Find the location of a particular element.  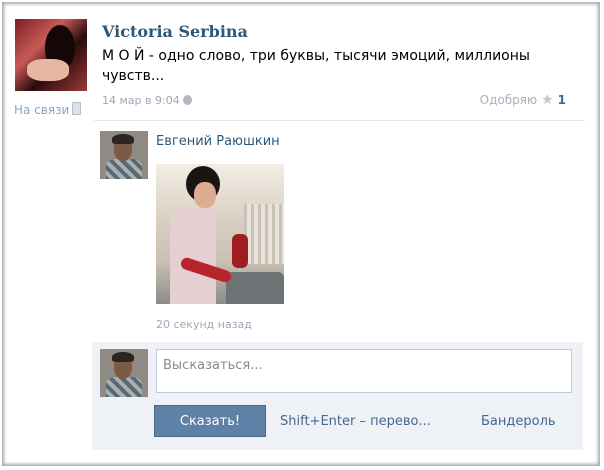

post-timestamp: 14 мар в 9:04 is located at coordinates (147, 100).